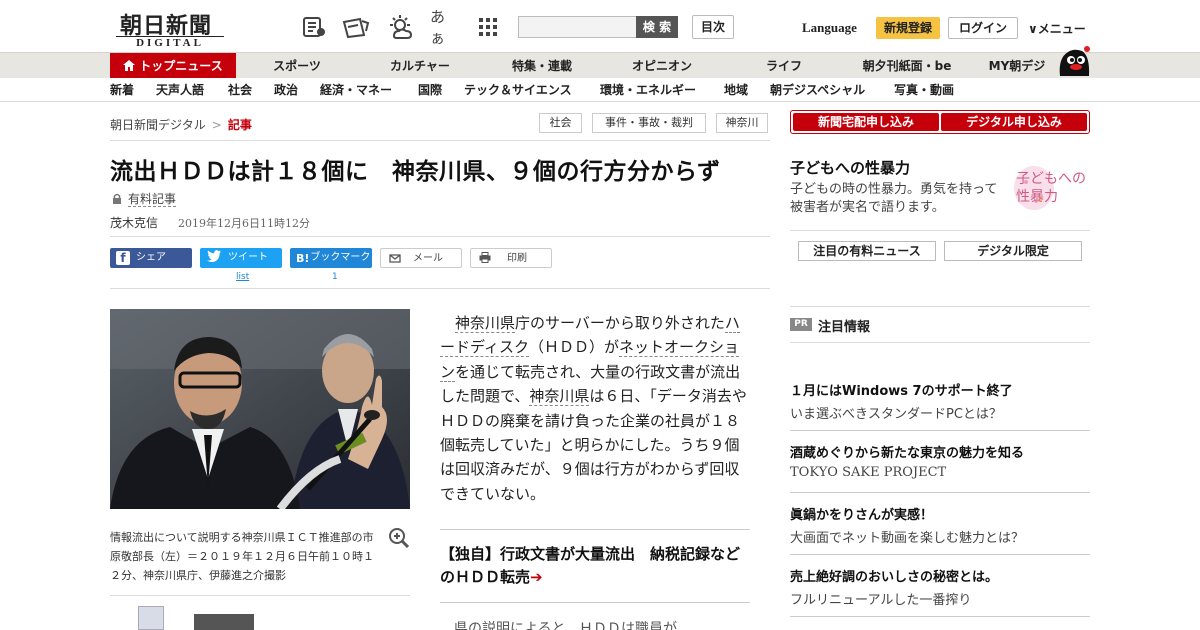  I want to click on nav-culture: カルチャー, so click(420, 66).